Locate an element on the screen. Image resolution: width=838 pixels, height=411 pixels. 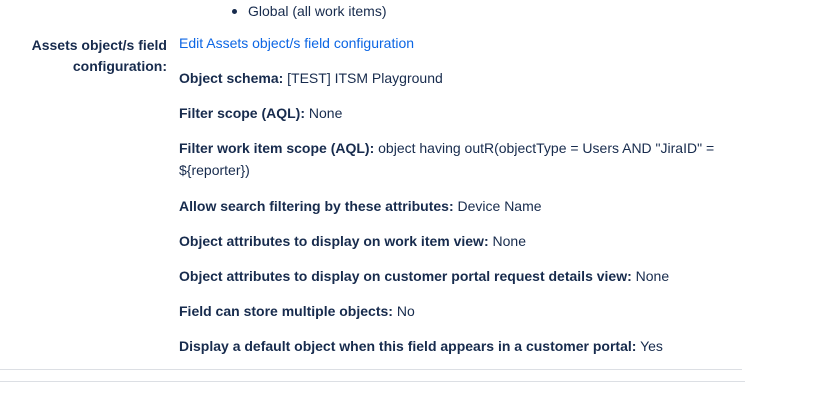
scope-list-item: Global (all work items) is located at coordinates (309, 11).